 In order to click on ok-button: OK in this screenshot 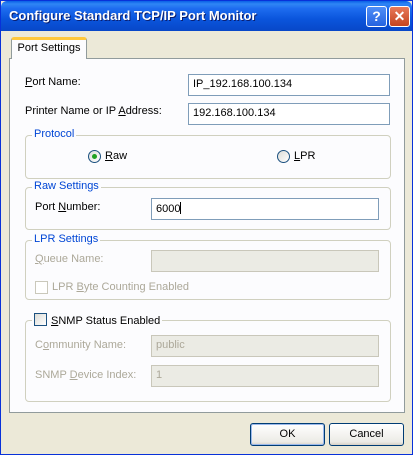, I will do `click(287, 434)`.